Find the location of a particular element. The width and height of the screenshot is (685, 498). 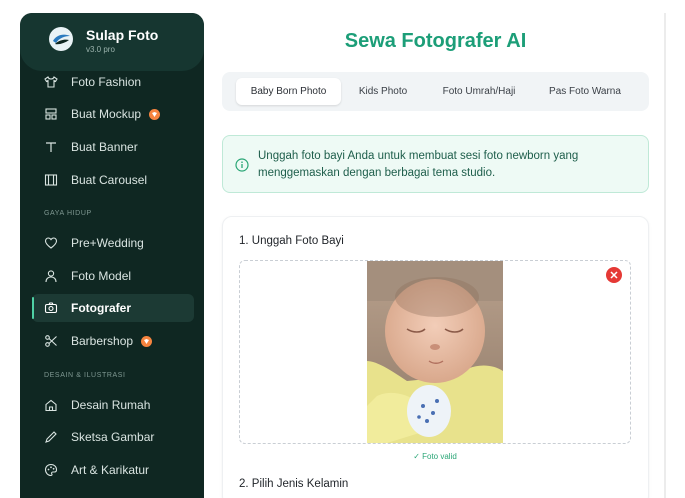

sidebar-item-fotografer: Fotografer is located at coordinates (113, 308).